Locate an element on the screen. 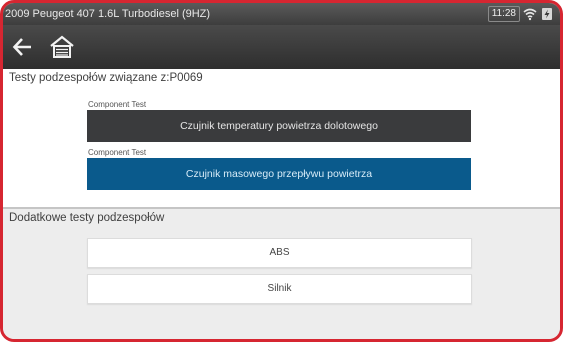 Image resolution: width=563 pixels, height=342 pixels. abs-button: ABS is located at coordinates (279, 253).